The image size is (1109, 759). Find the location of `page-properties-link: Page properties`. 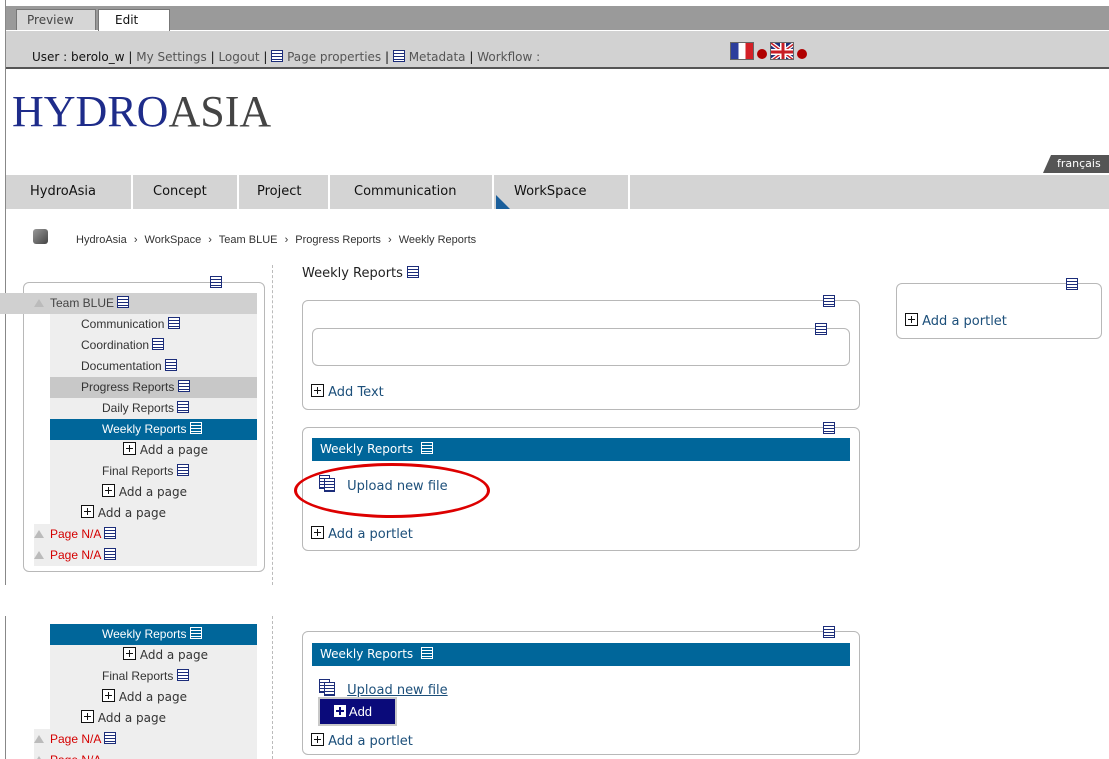

page-properties-link: Page properties is located at coordinates (334, 57).